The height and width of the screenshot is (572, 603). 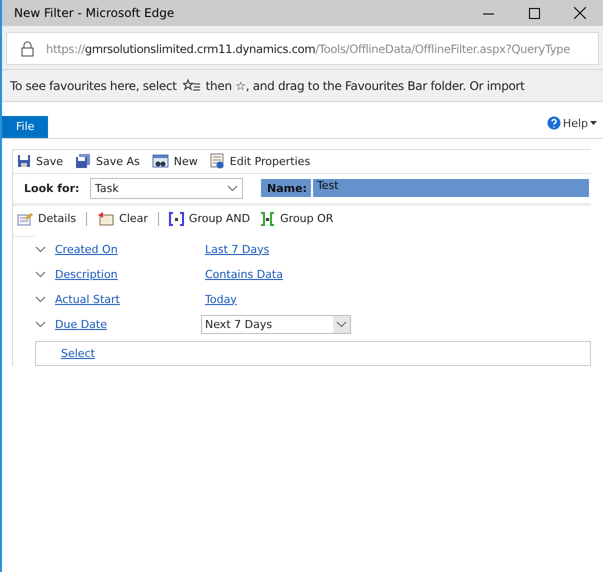 I want to click on notepad-pencil-icon, so click(x=25, y=219).